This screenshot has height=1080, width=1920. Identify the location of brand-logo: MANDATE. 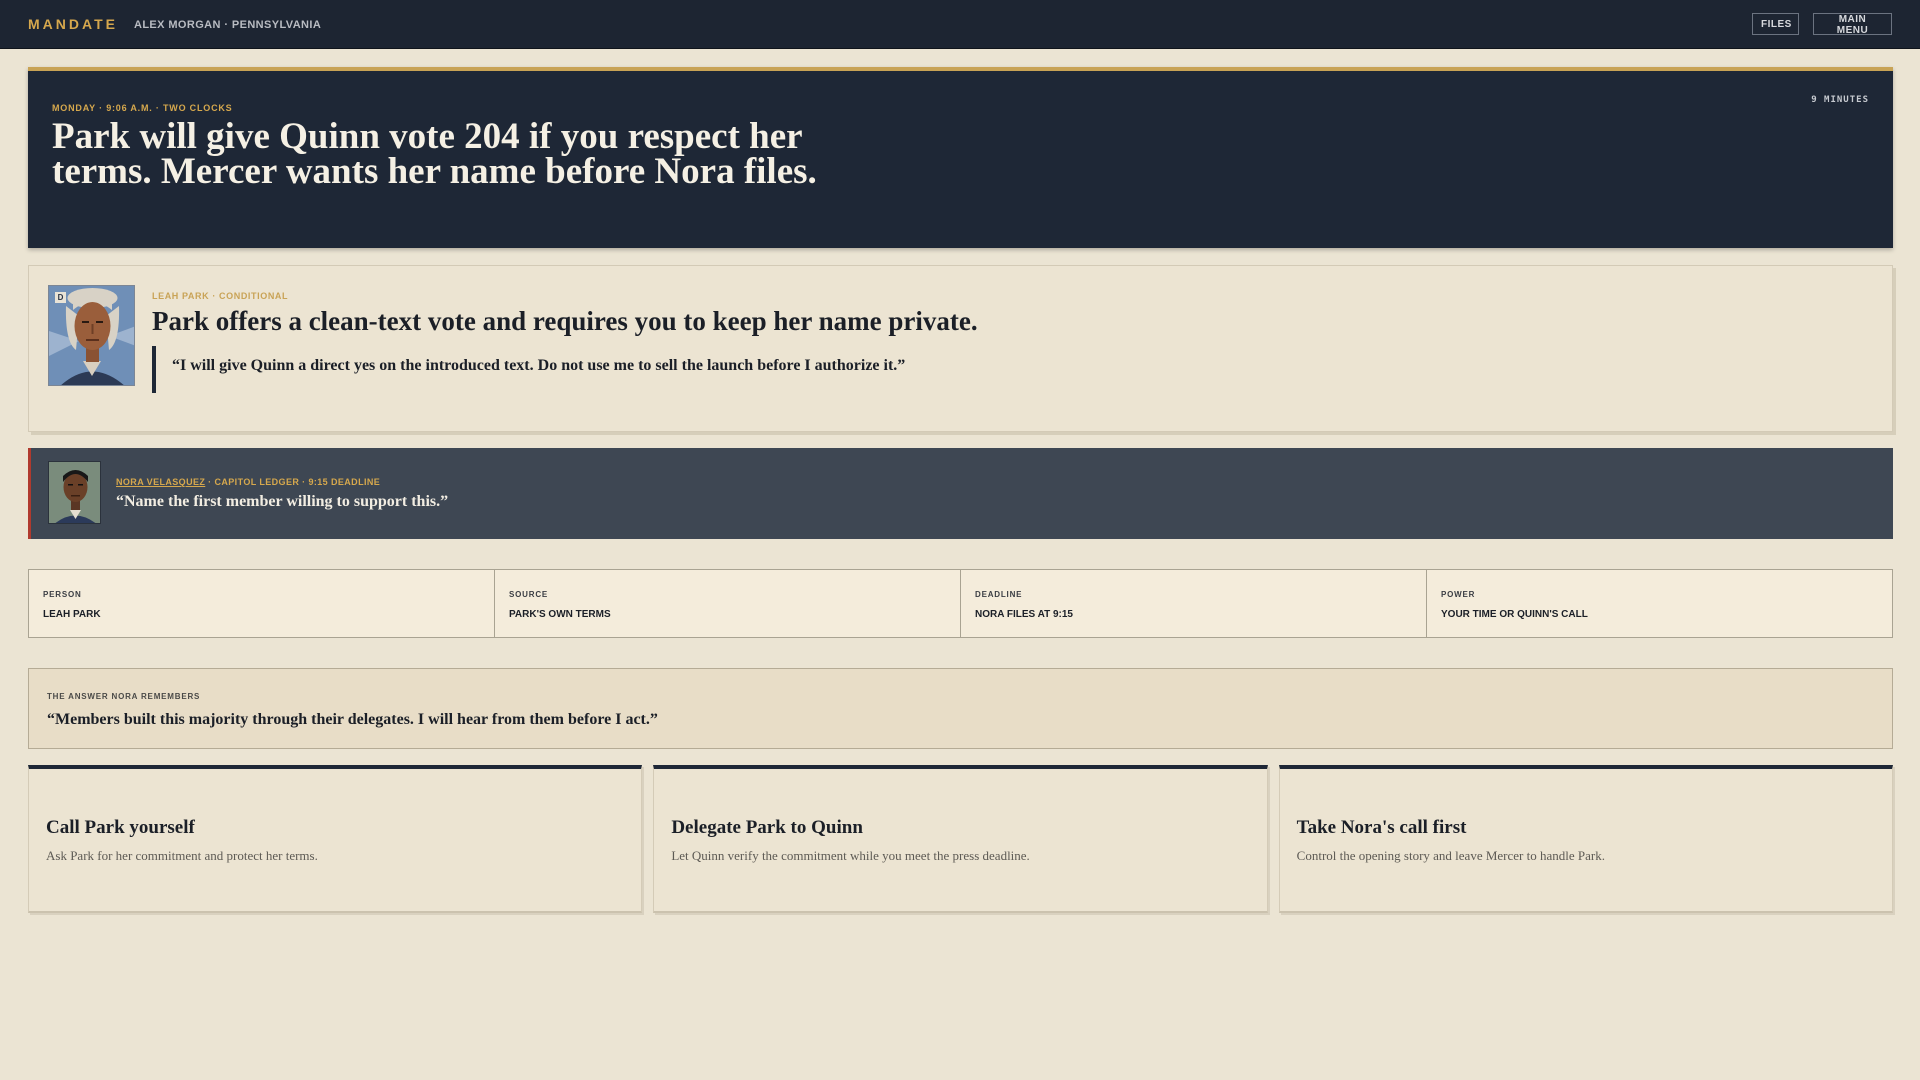
(73, 24).